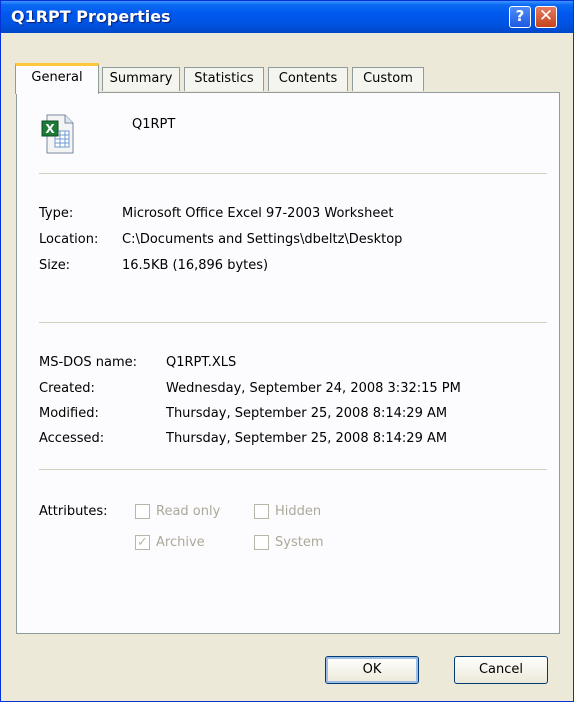  I want to click on hidden-label: Hidden, so click(298, 511).